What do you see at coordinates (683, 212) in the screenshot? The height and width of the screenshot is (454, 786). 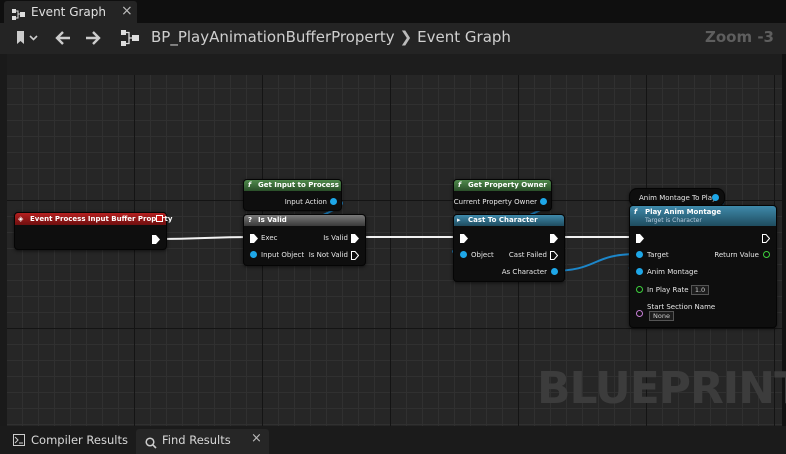 I see `node-title: Play Anim Montage` at bounding box center [683, 212].